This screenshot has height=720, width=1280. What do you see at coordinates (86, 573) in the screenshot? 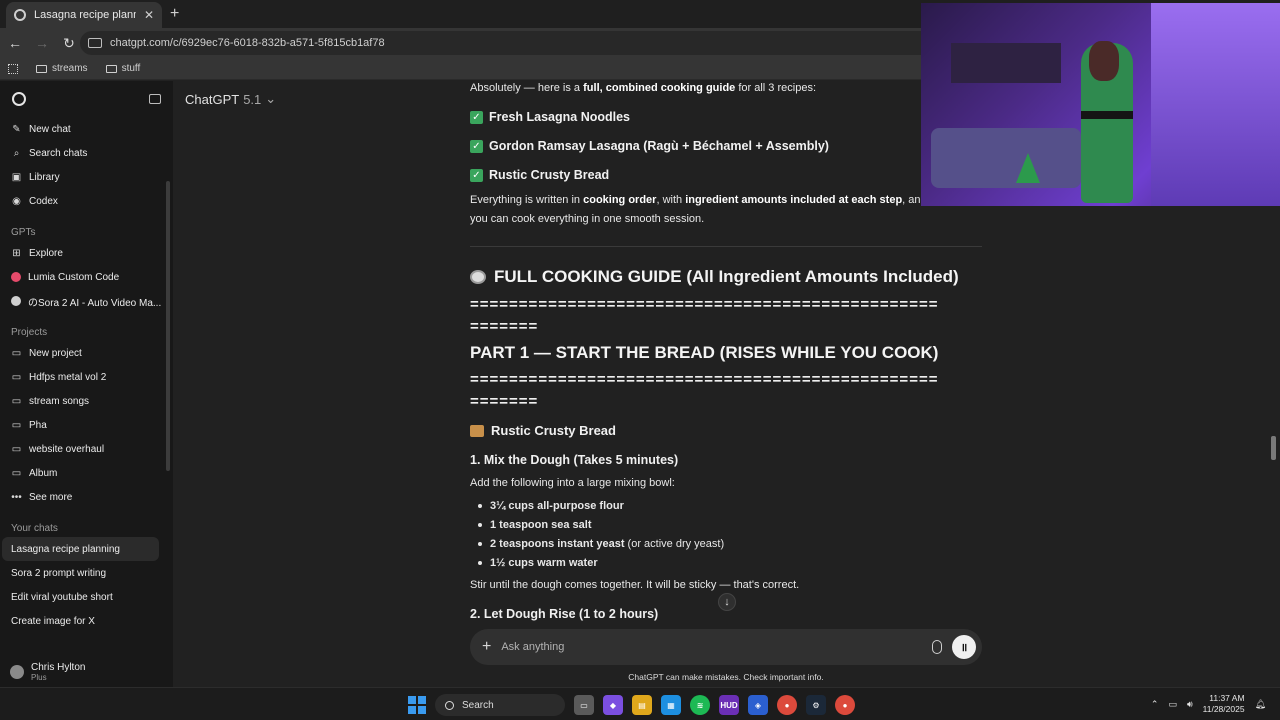
I see `sidebar-chat-item: Sora 2 prompt writing` at bounding box center [86, 573].